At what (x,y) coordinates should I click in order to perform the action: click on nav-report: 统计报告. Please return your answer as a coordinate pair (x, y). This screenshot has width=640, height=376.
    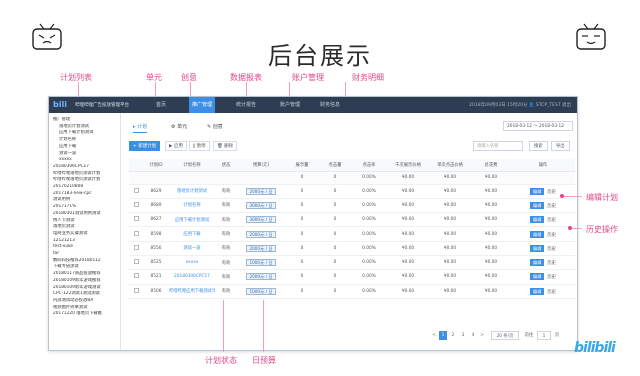
    Looking at the image, I should click on (246, 105).